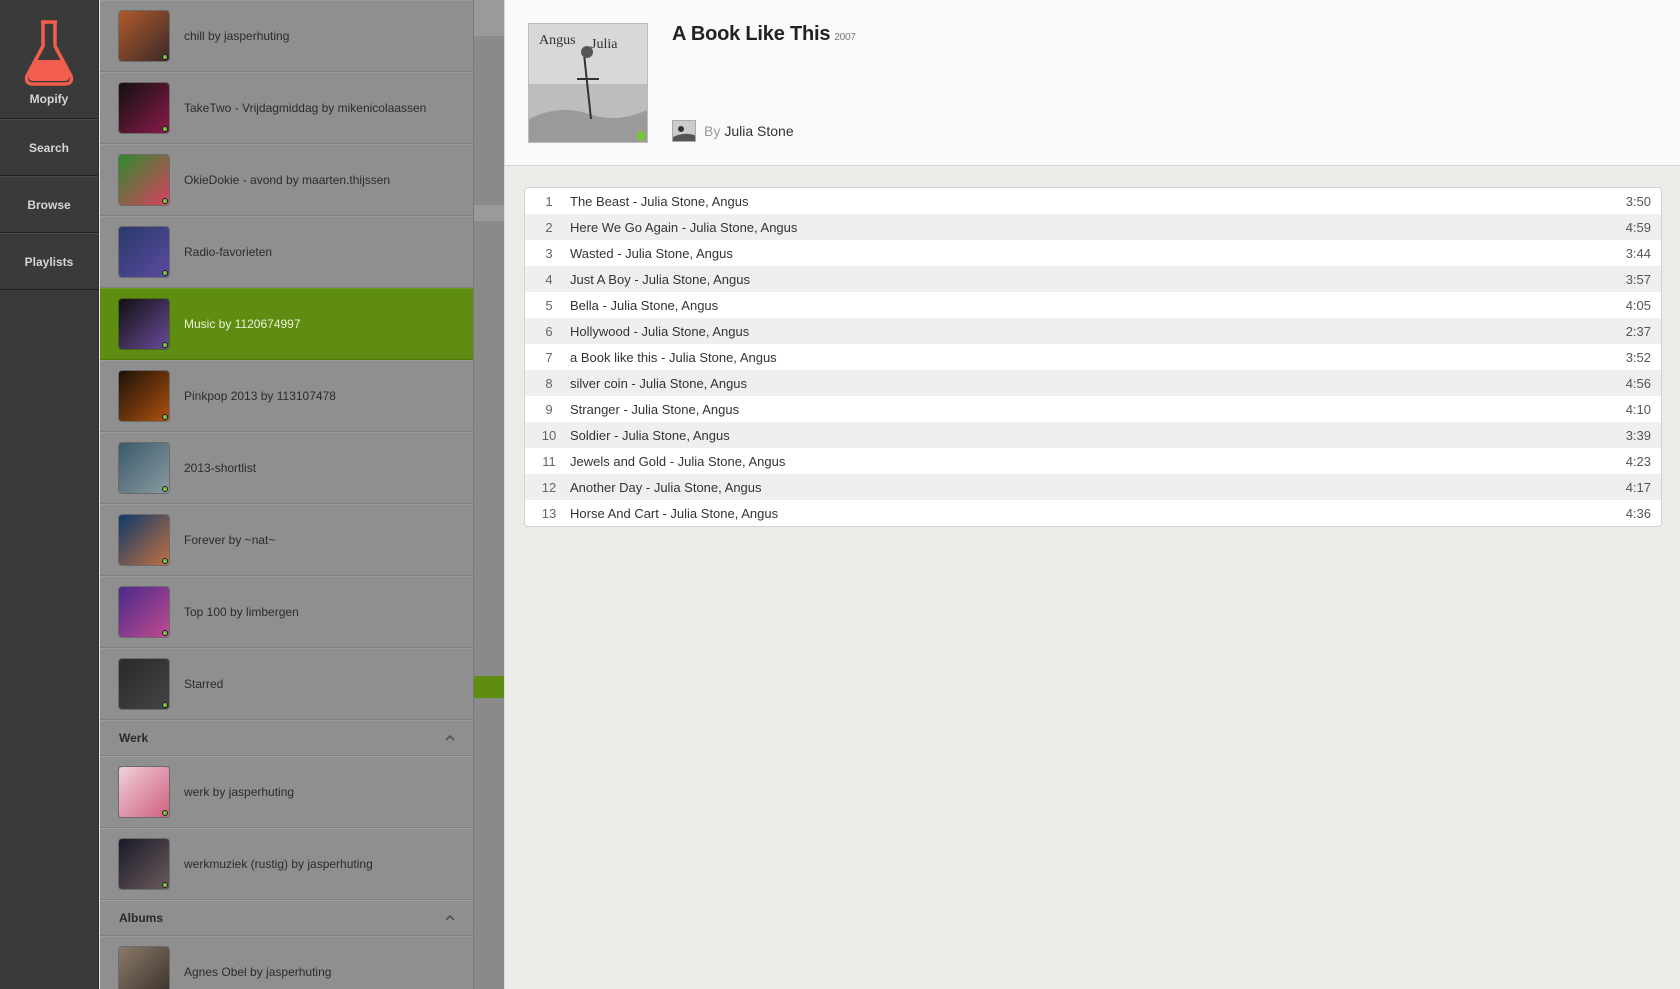  What do you see at coordinates (1093, 253) in the screenshot?
I see `track-row: 3 Wasted - Julia Stone, Angus 3:44` at bounding box center [1093, 253].